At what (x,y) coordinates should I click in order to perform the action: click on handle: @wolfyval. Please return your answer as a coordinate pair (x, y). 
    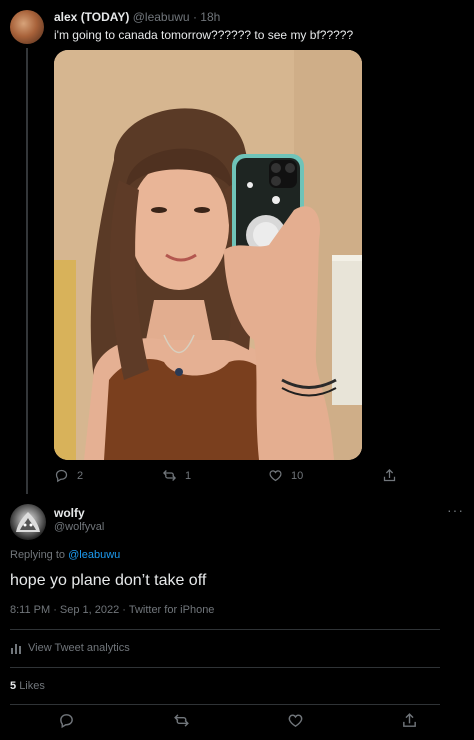
    Looking at the image, I should click on (79, 527).